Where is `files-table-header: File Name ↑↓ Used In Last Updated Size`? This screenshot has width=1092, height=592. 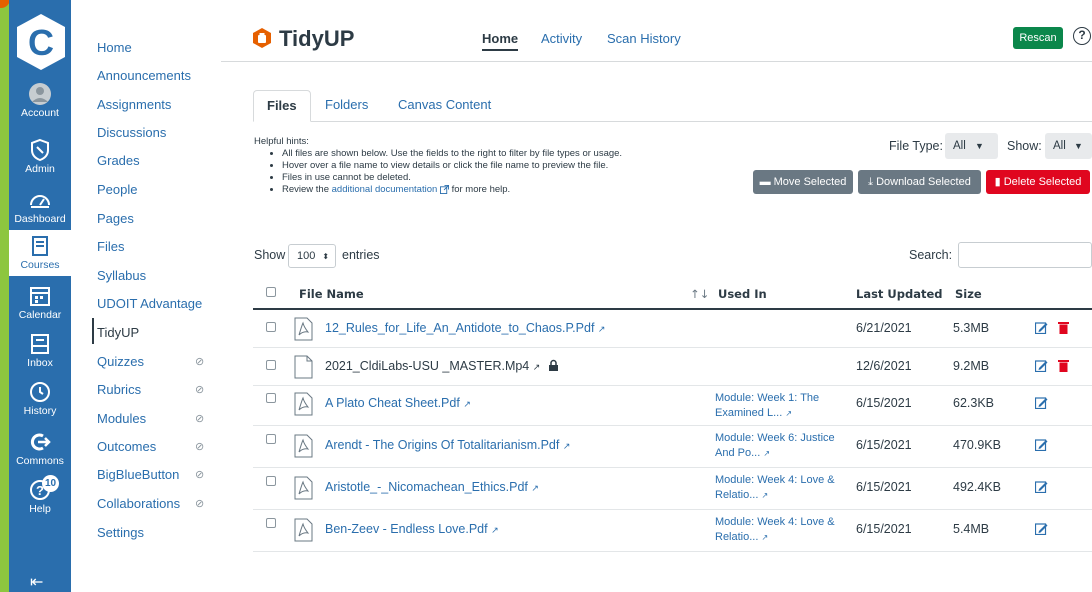 files-table-header: File Name ↑↓ Used In Last Updated Size is located at coordinates (672, 293).